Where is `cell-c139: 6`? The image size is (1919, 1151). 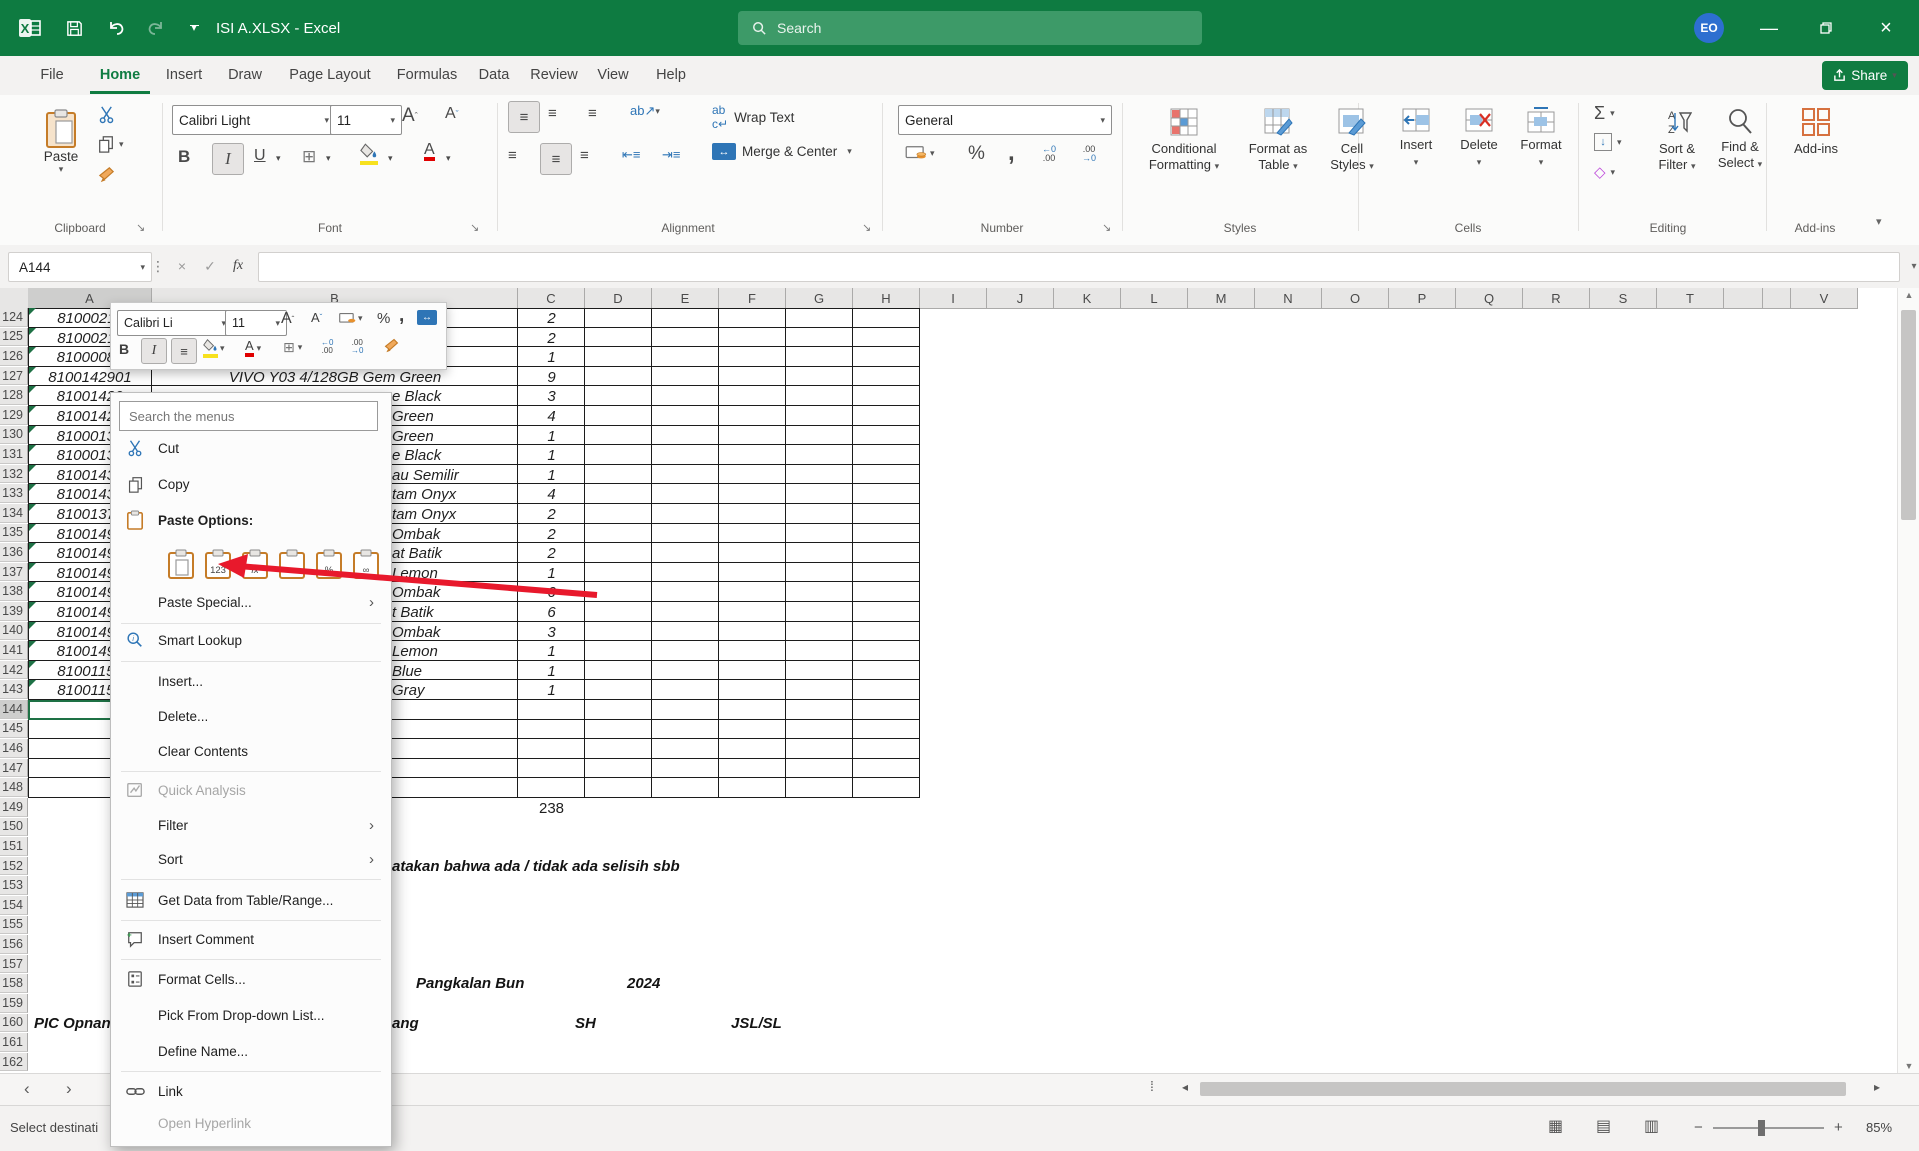
cell-c139: 6 is located at coordinates (551, 612).